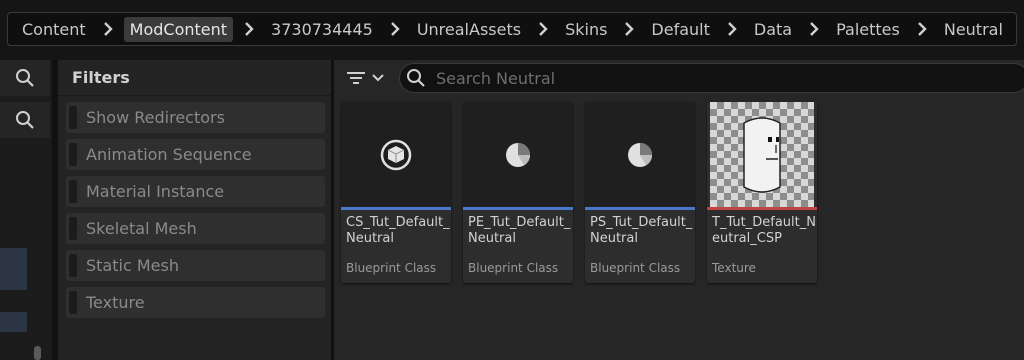  I want to click on asset-type: Texture, so click(734, 268).